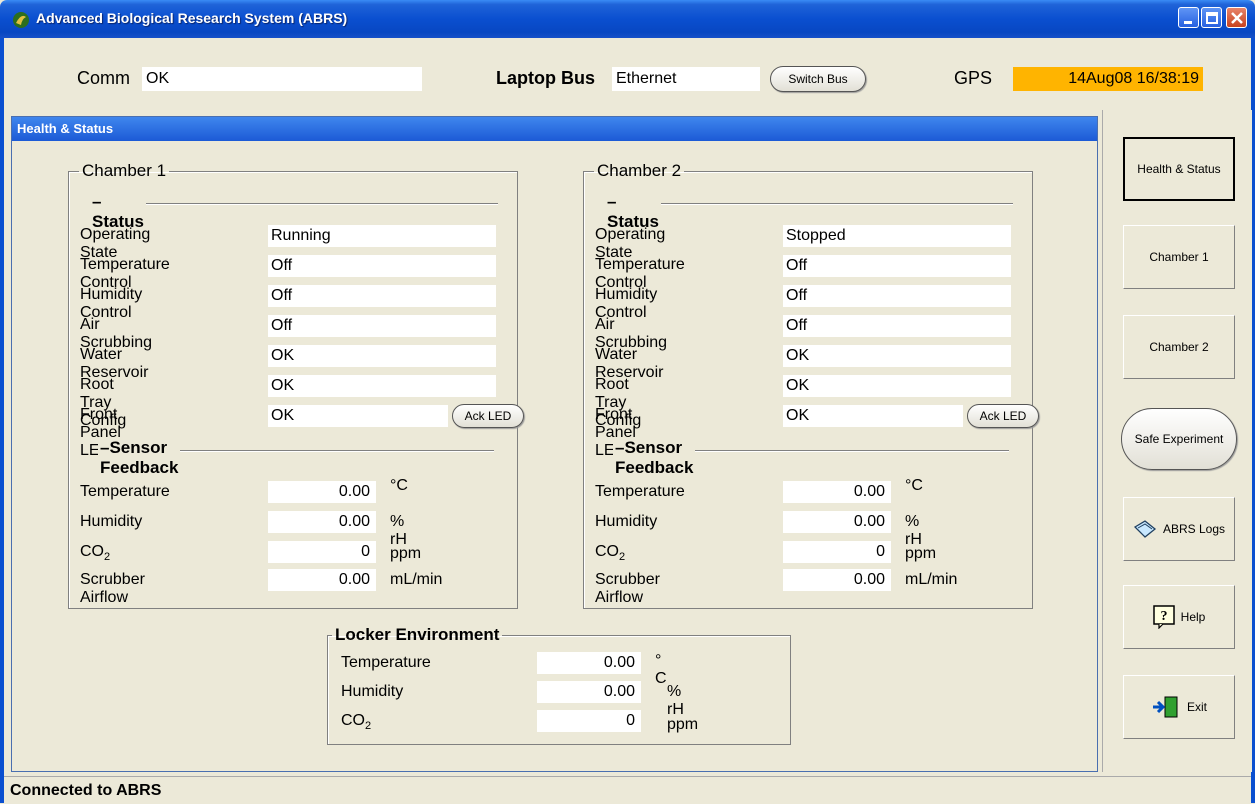 This screenshot has height=804, width=1255. What do you see at coordinates (683, 724) in the screenshot?
I see `locker-co2-unit: ppm` at bounding box center [683, 724].